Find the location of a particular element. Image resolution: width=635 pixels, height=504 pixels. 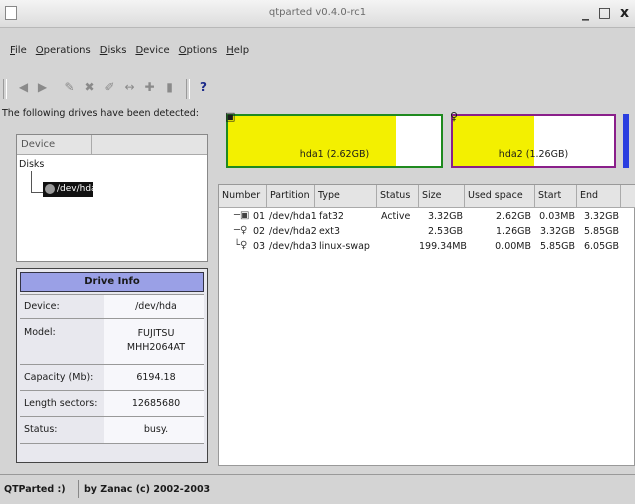

partition-block-hda1: ▣ hda1 (2.62GB) is located at coordinates (334, 139).